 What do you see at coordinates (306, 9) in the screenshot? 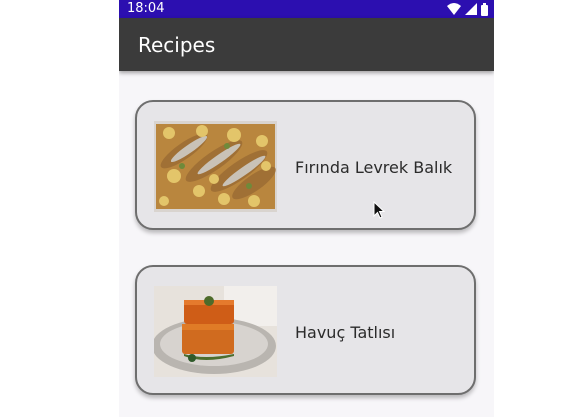
I see `status-bar: 18:04` at bounding box center [306, 9].